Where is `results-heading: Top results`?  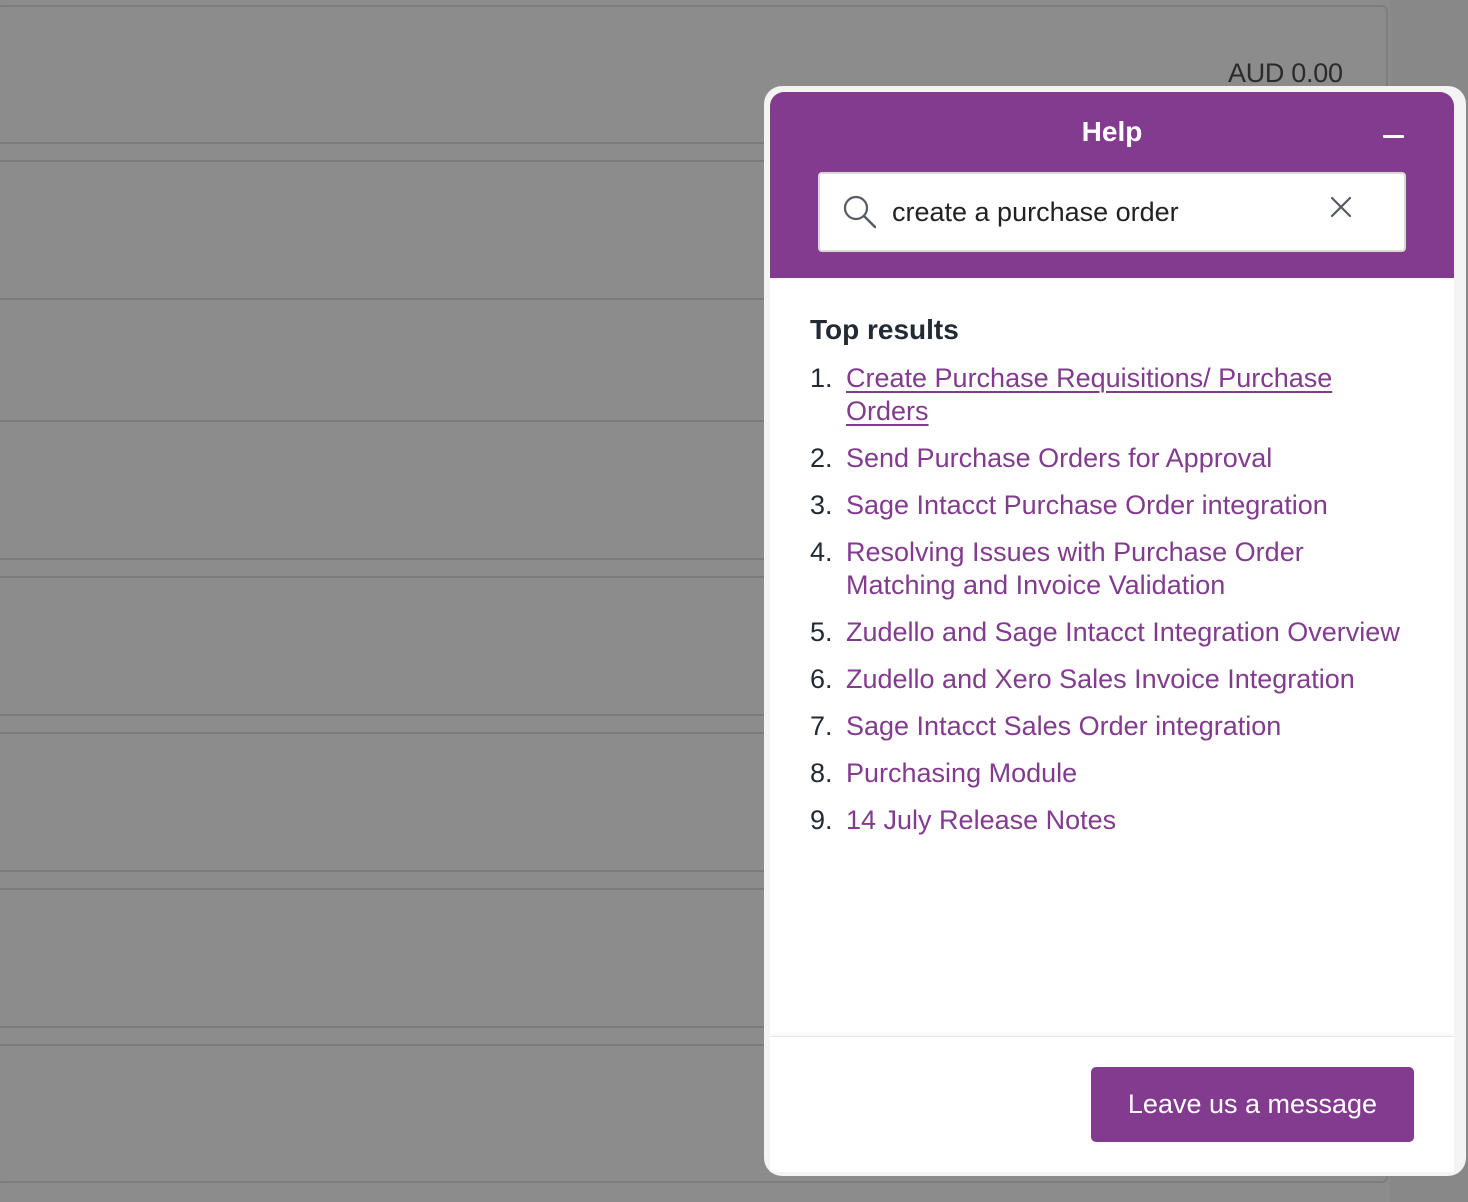
results-heading: Top results is located at coordinates (884, 329).